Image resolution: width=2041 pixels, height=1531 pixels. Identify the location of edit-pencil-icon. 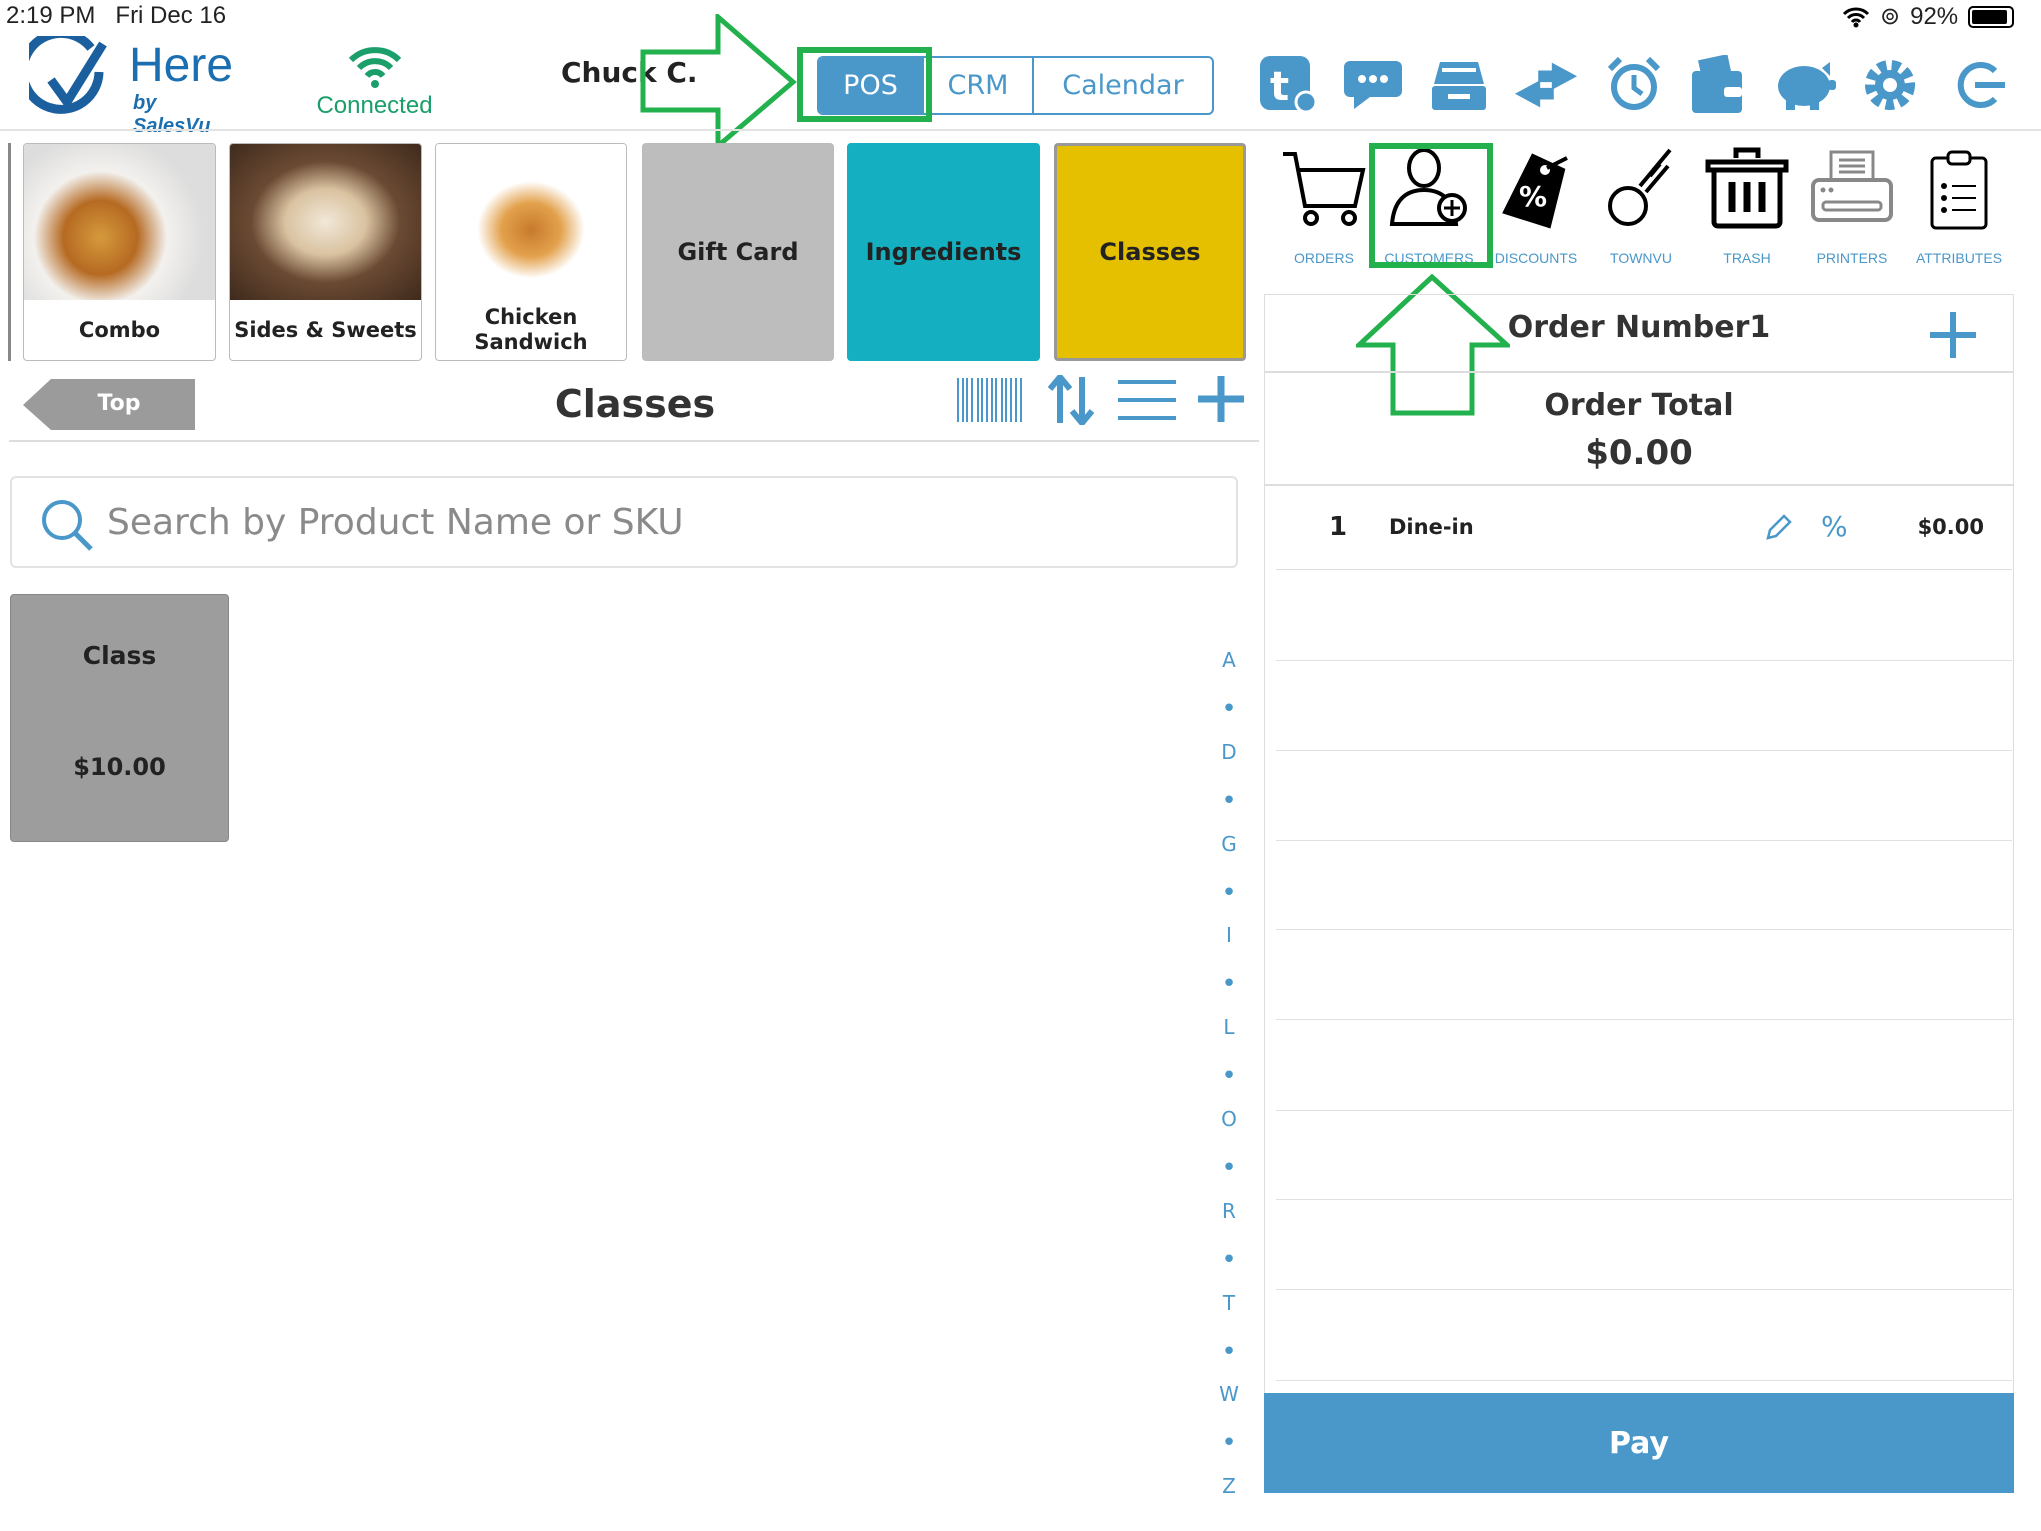
(1779, 527).